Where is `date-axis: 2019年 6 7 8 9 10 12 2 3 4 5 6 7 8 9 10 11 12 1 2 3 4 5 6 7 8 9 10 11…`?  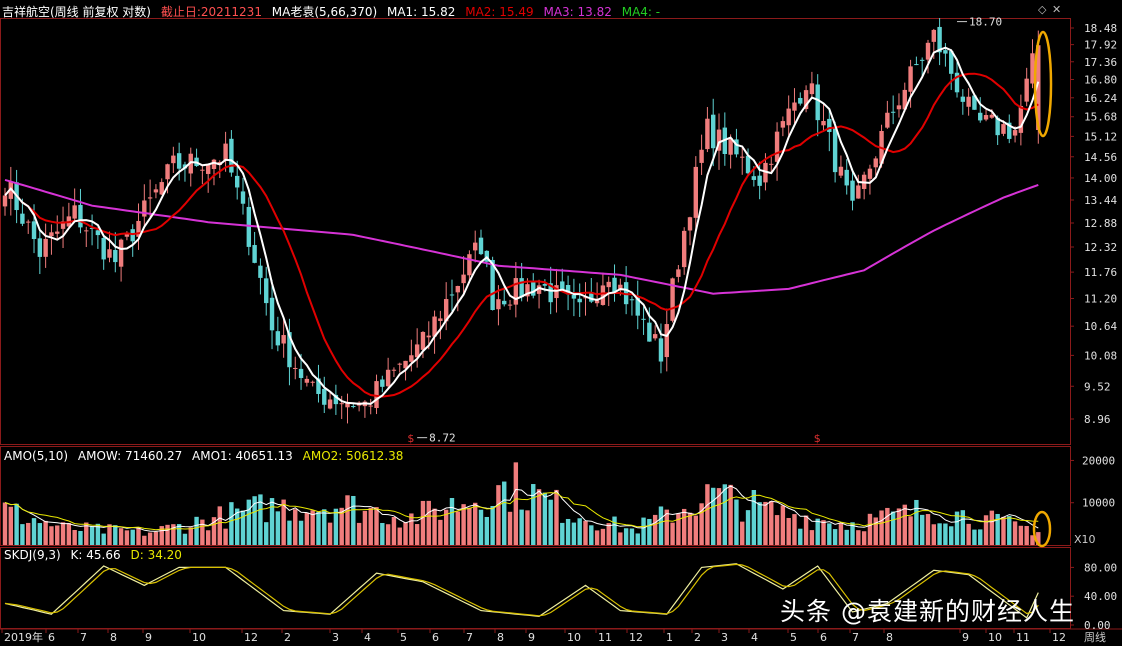
date-axis: 2019年 6 7 8 9 10 12 2 3 4 5 6 7 8 9 10 11 12 1 2 3 4 5 6 7 8 9 10 11… is located at coordinates (533, 636).